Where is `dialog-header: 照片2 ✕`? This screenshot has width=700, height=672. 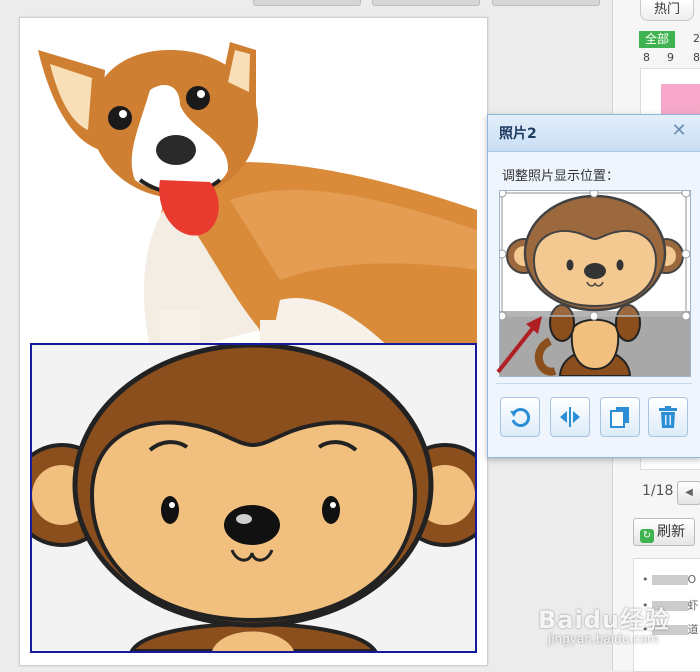
dialog-header: 照片2 ✕ is located at coordinates (594, 133).